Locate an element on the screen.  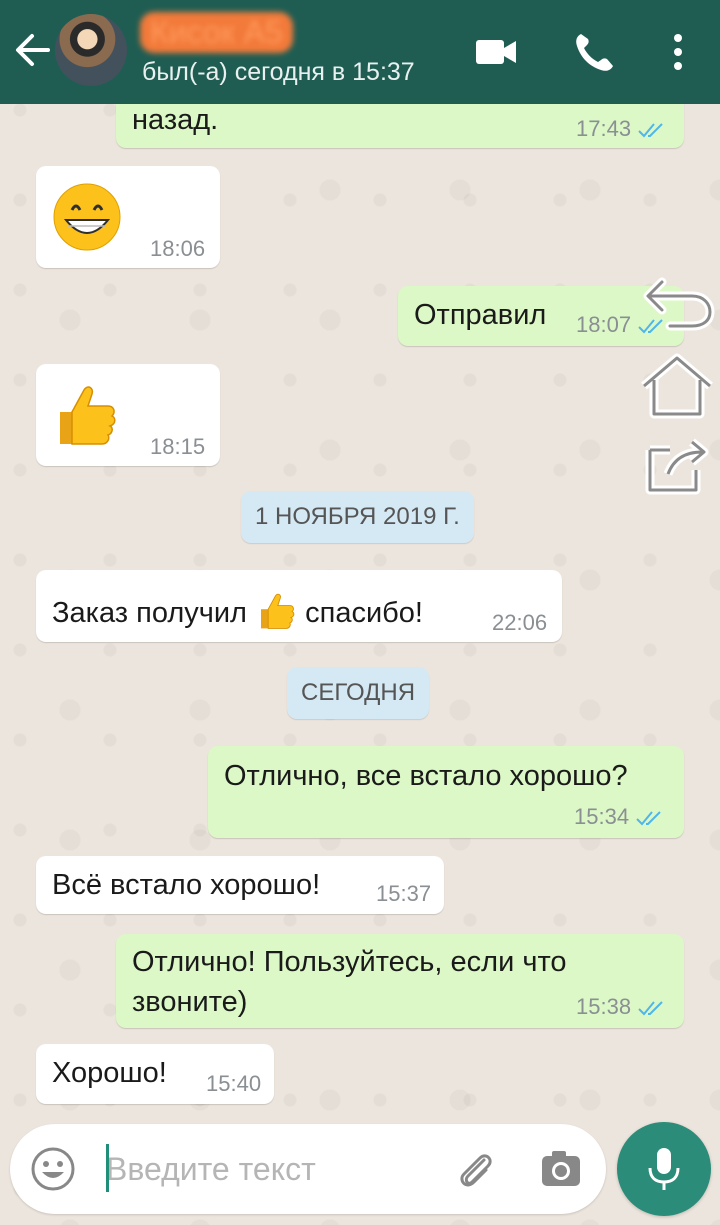
message-time: 17:43 is located at coordinates (621, 129).